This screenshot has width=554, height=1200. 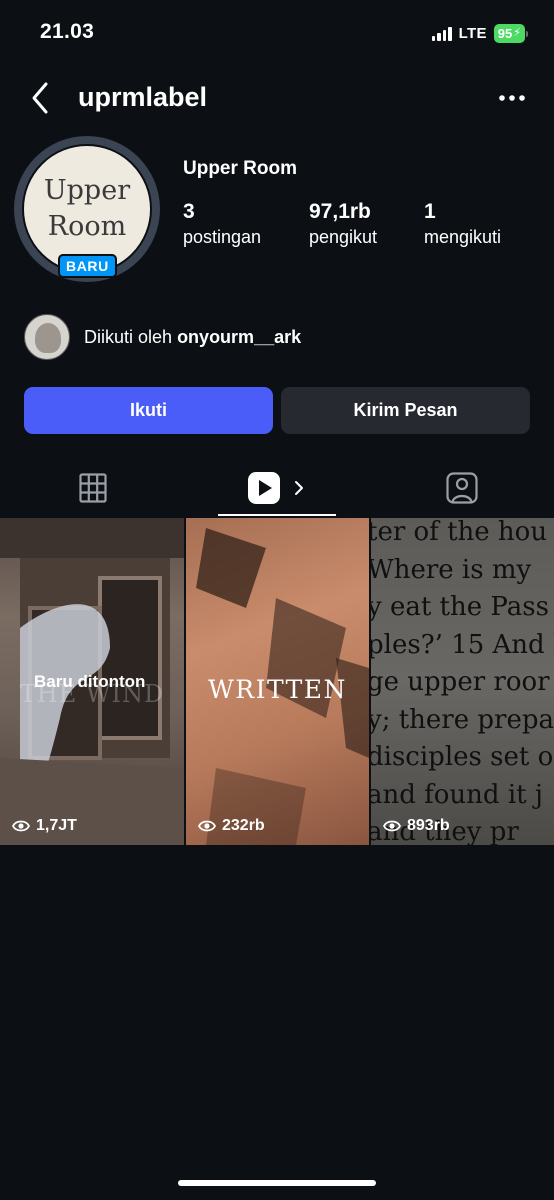 I want to click on profile-username: uprmlabel, so click(x=143, y=97).